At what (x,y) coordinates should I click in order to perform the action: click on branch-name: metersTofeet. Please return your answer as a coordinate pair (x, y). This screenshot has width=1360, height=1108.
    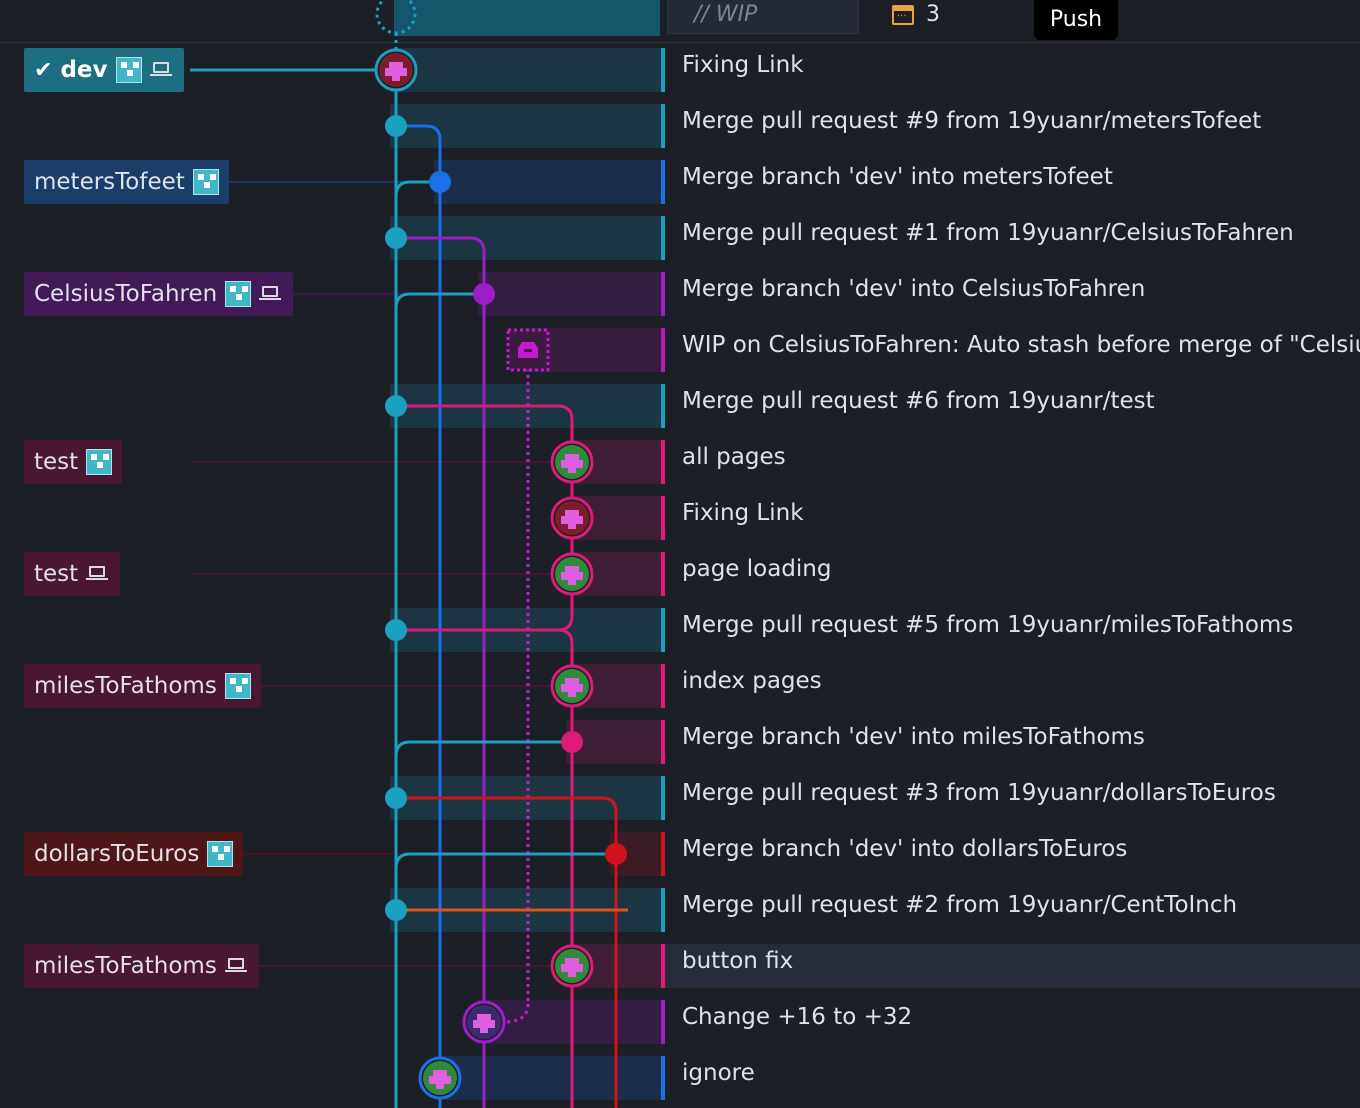
    Looking at the image, I should click on (109, 182).